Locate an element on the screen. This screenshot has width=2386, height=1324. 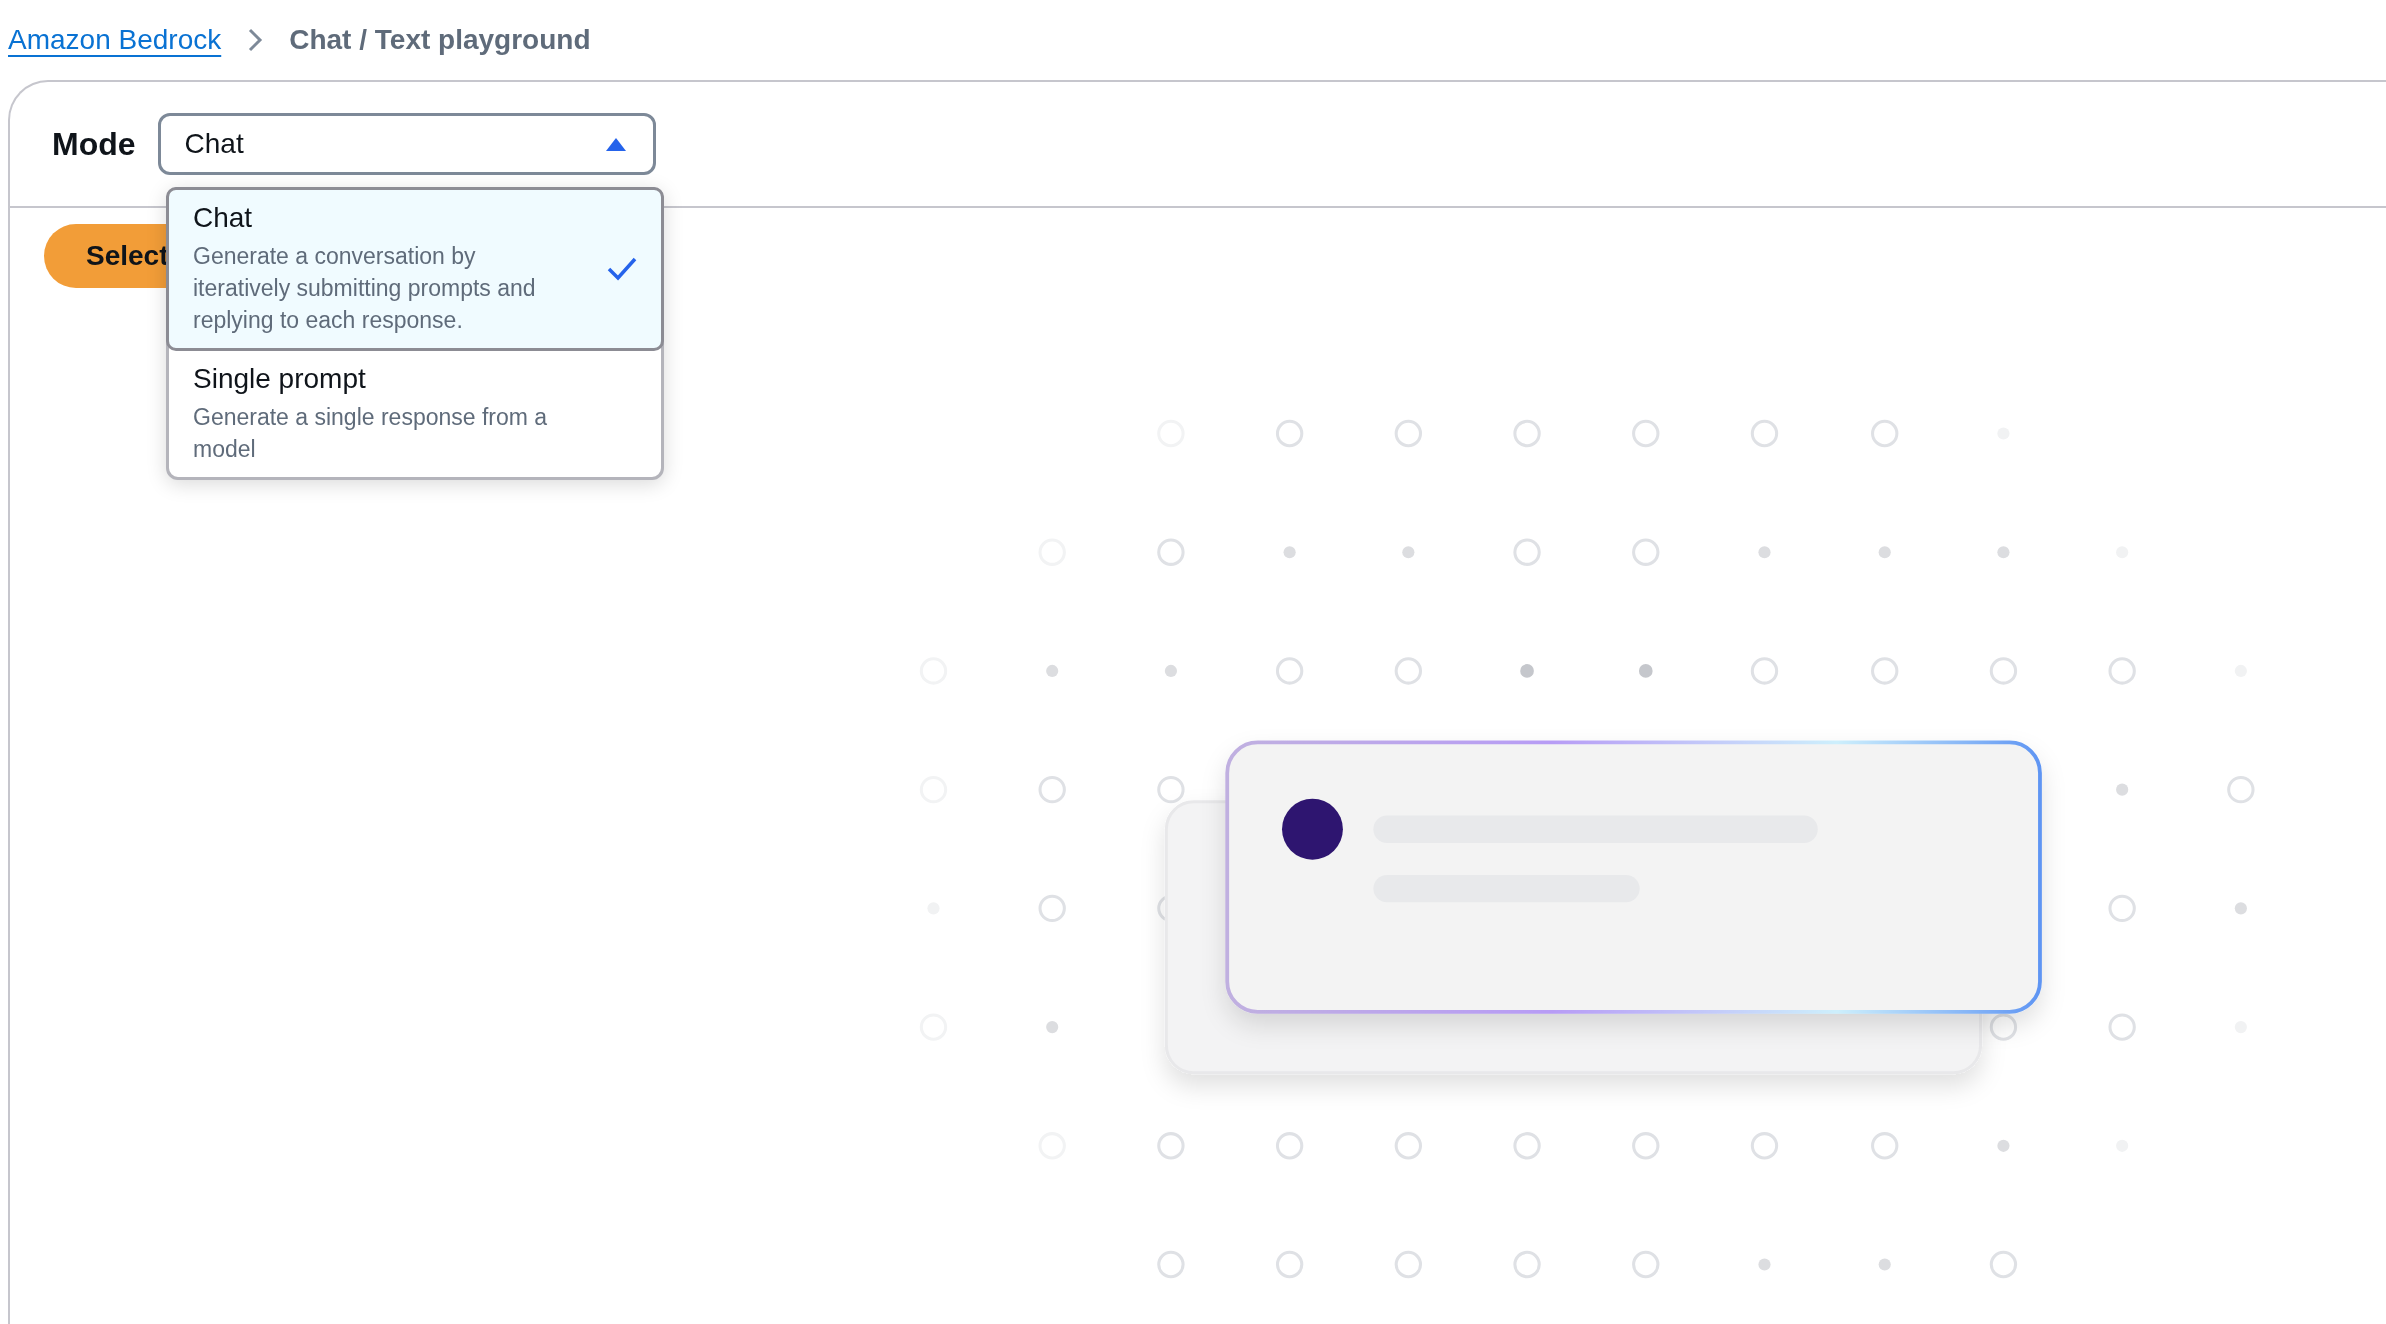
dropdown-option: Chat Generate a conversation by iteratively submitting prompts and replying to each response. is located at coordinates (415, 269).